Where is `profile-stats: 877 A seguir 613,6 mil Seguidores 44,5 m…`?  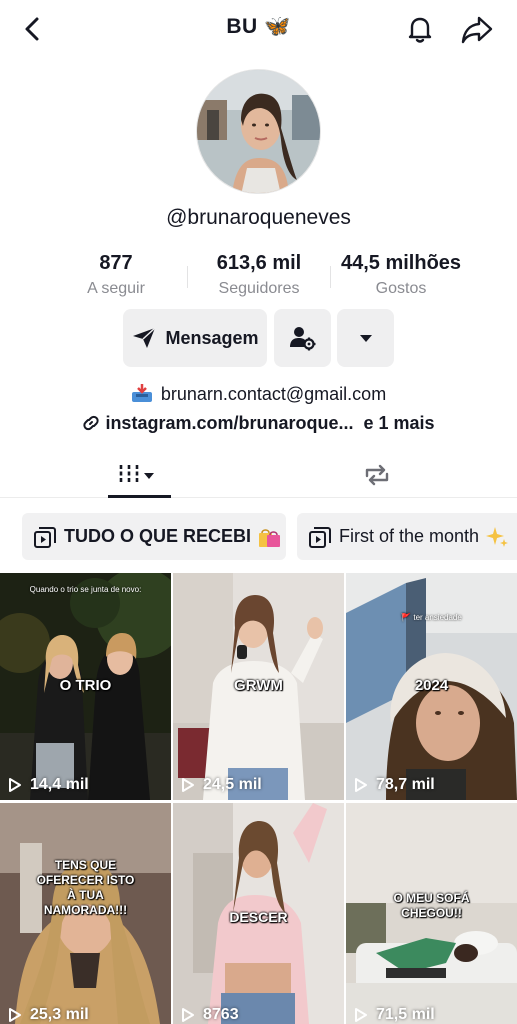
profile-stats: 877 A seguir 613,6 mil Seguidores 44,5 m… is located at coordinates (258, 278).